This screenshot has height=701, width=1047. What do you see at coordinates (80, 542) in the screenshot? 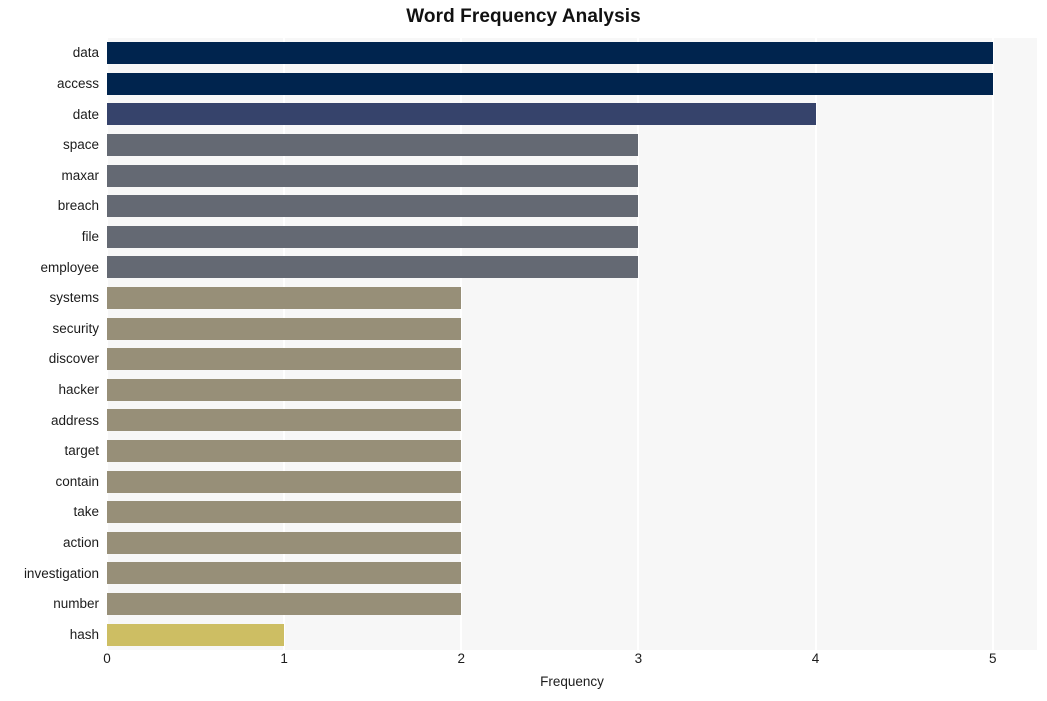
I see `y-tick-label-action: action` at bounding box center [80, 542].